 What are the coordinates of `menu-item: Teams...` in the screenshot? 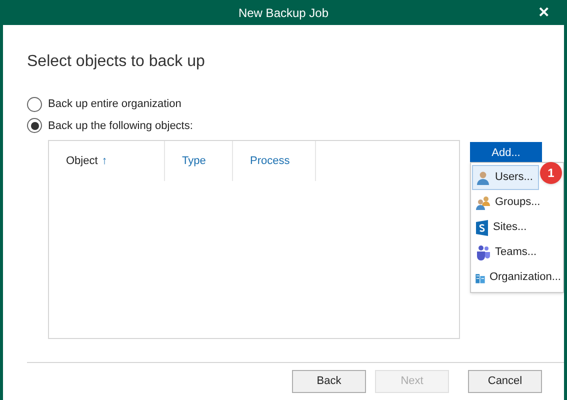 It's located at (517, 252).